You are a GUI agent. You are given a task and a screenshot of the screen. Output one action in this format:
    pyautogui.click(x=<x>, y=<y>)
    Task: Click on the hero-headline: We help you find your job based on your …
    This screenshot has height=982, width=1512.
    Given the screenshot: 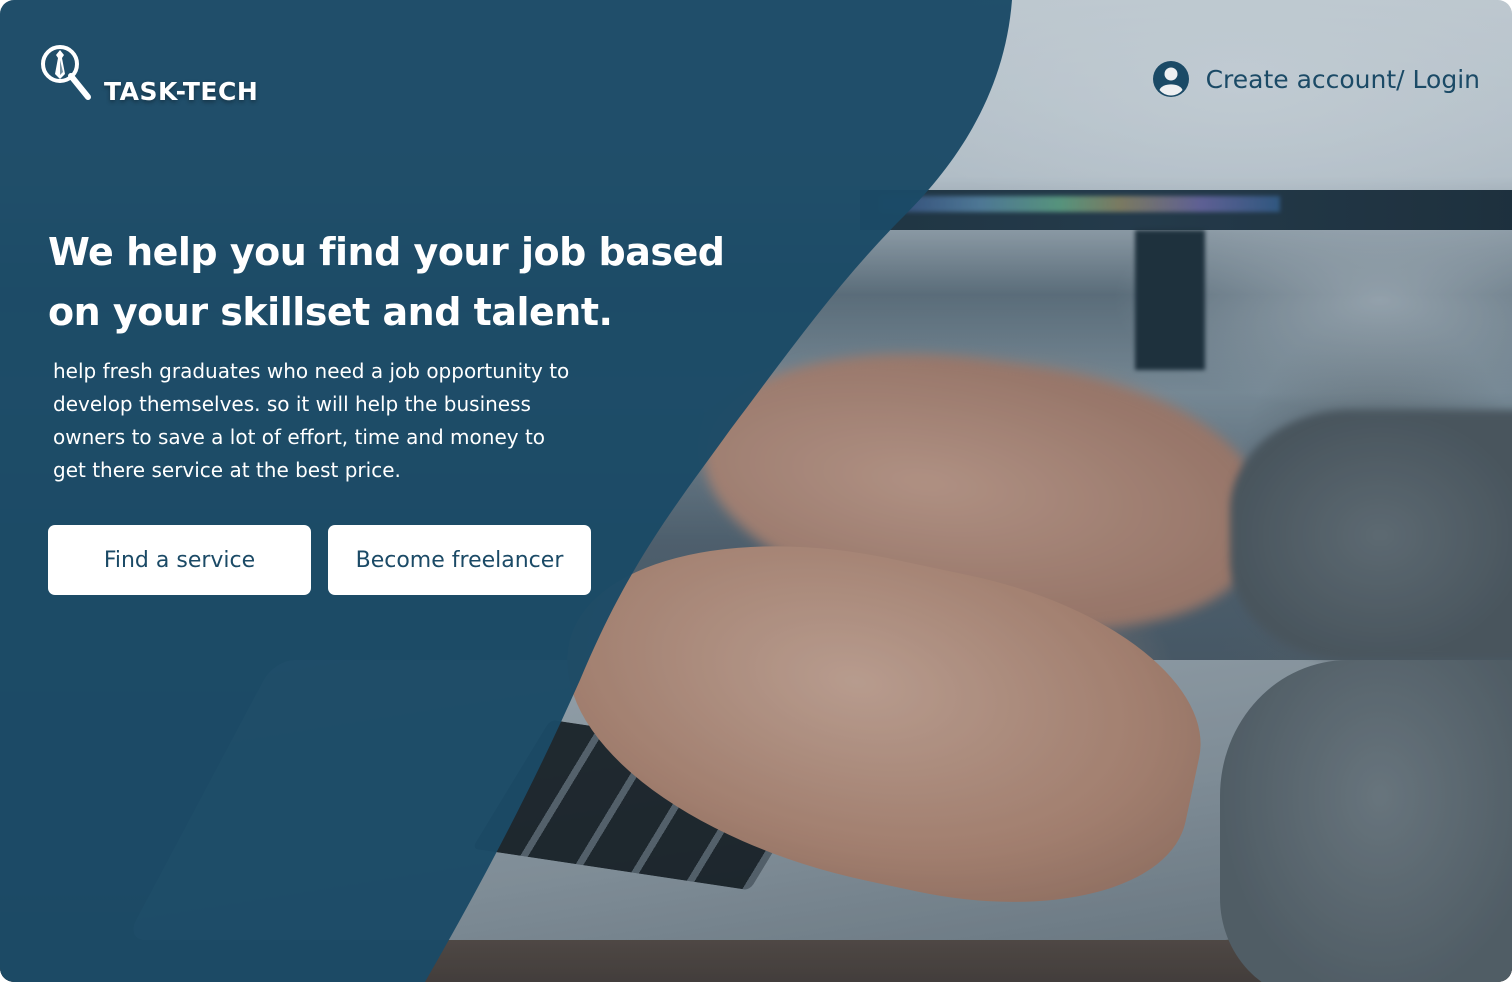 What is the action you would take?
    pyautogui.click(x=398, y=282)
    